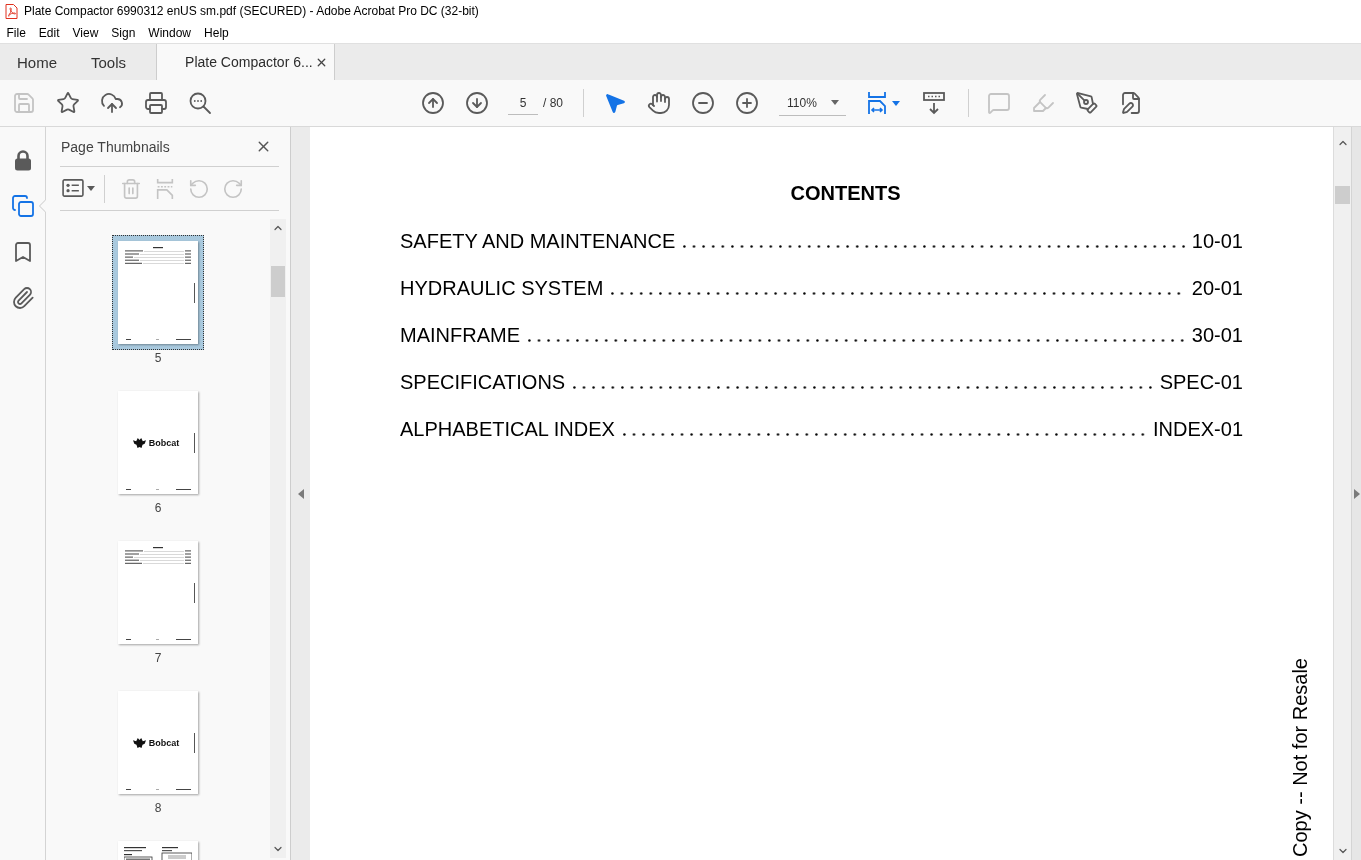 The width and height of the screenshot is (1361, 860). What do you see at coordinates (433, 103) in the screenshot?
I see `arrow-up-circle-icon` at bounding box center [433, 103].